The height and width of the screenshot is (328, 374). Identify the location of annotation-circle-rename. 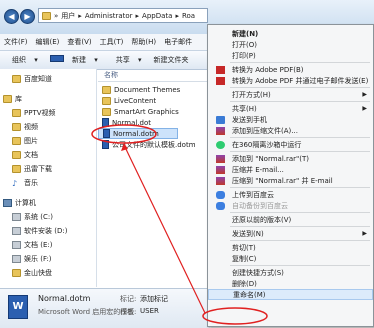
(235, 316).